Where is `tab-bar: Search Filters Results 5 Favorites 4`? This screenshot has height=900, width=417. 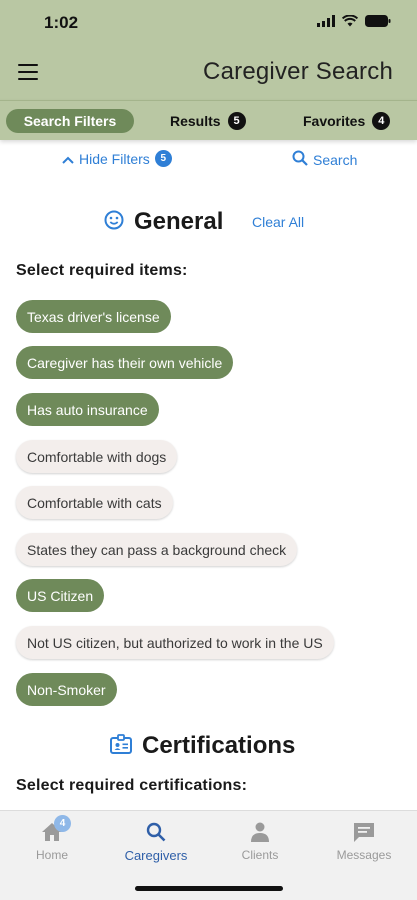 tab-bar: Search Filters Results 5 Favorites 4 is located at coordinates (208, 120).